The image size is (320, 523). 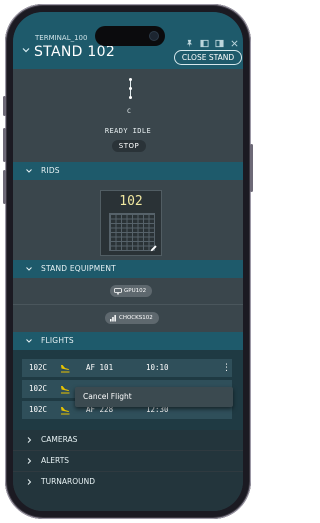 What do you see at coordinates (153, 248) in the screenshot?
I see `pencil-icon` at bounding box center [153, 248].